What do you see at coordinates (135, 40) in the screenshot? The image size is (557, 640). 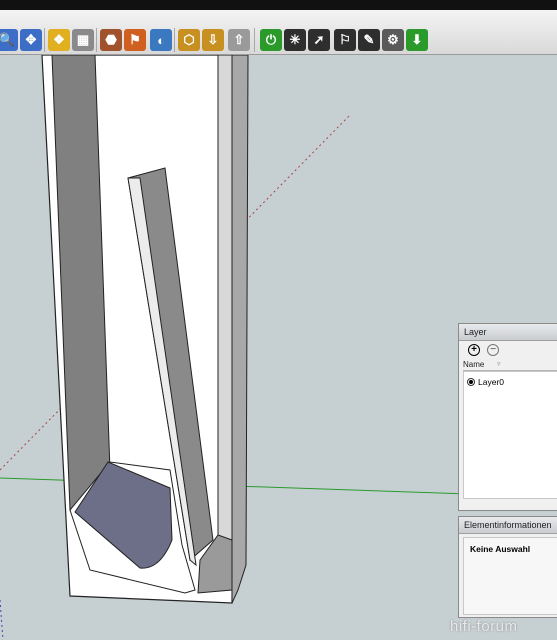 I see `location-icon: ⚑` at bounding box center [135, 40].